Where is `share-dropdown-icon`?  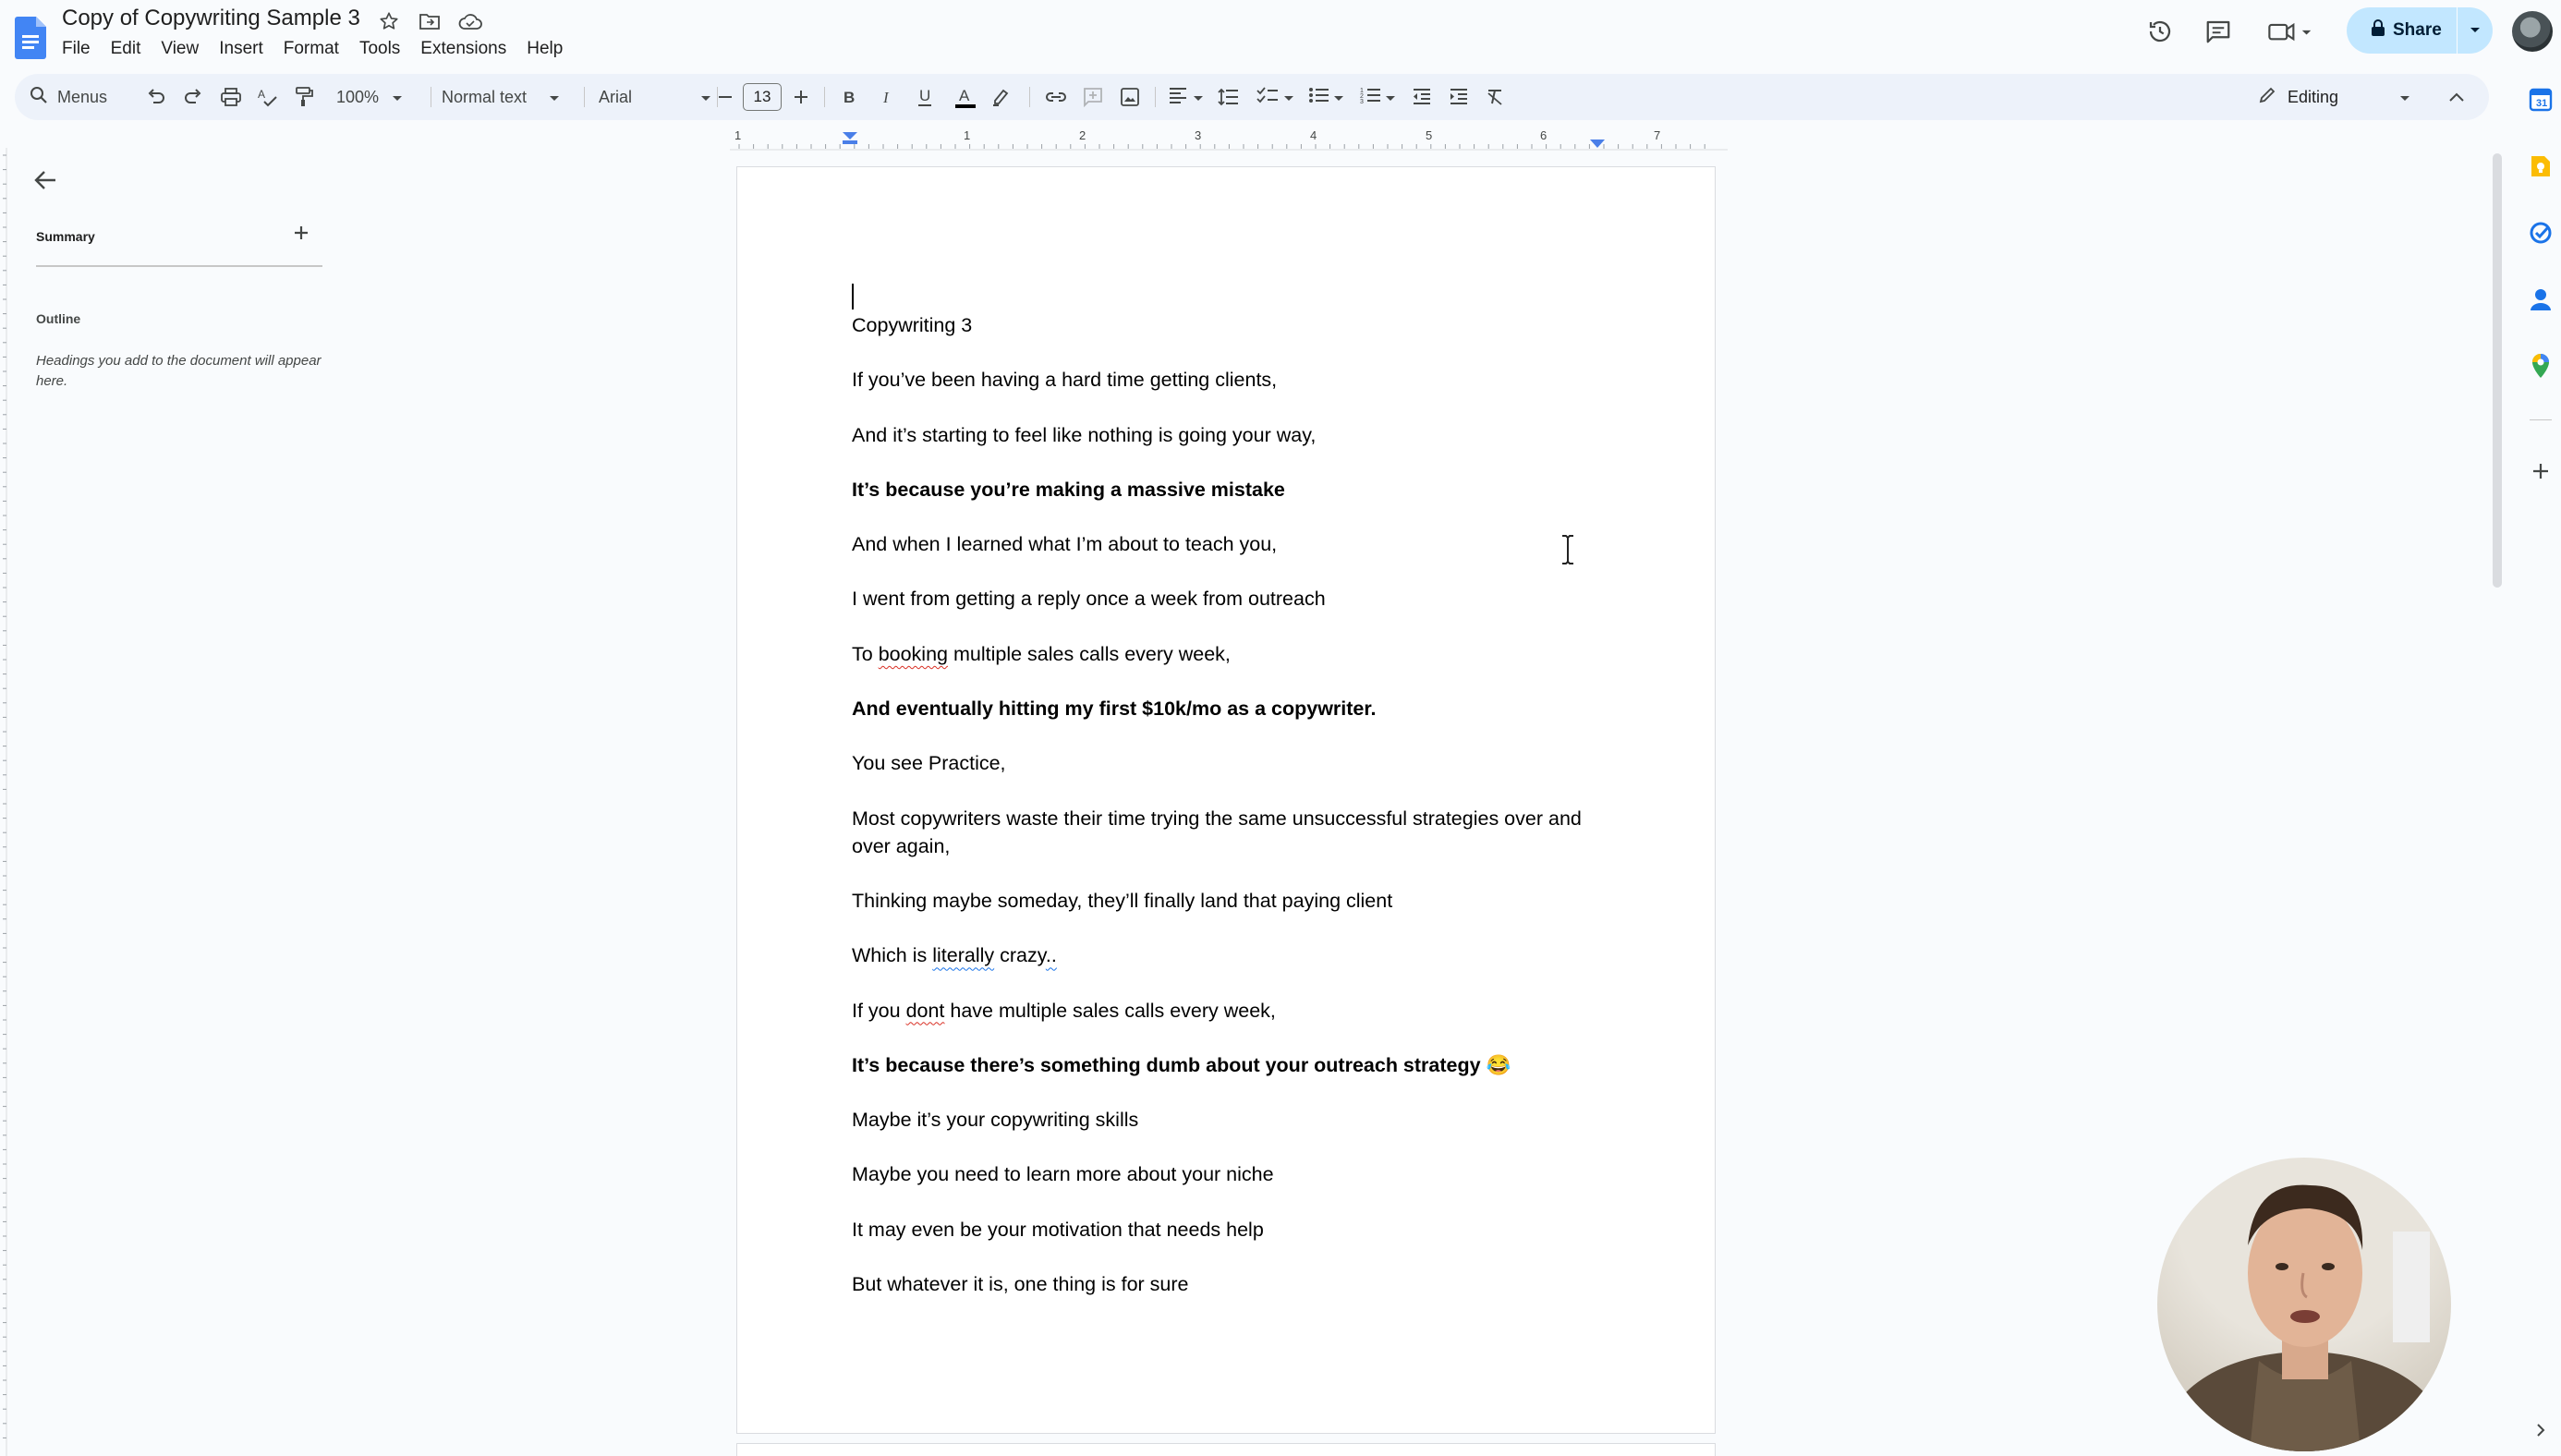 share-dropdown-icon is located at coordinates (2476, 30).